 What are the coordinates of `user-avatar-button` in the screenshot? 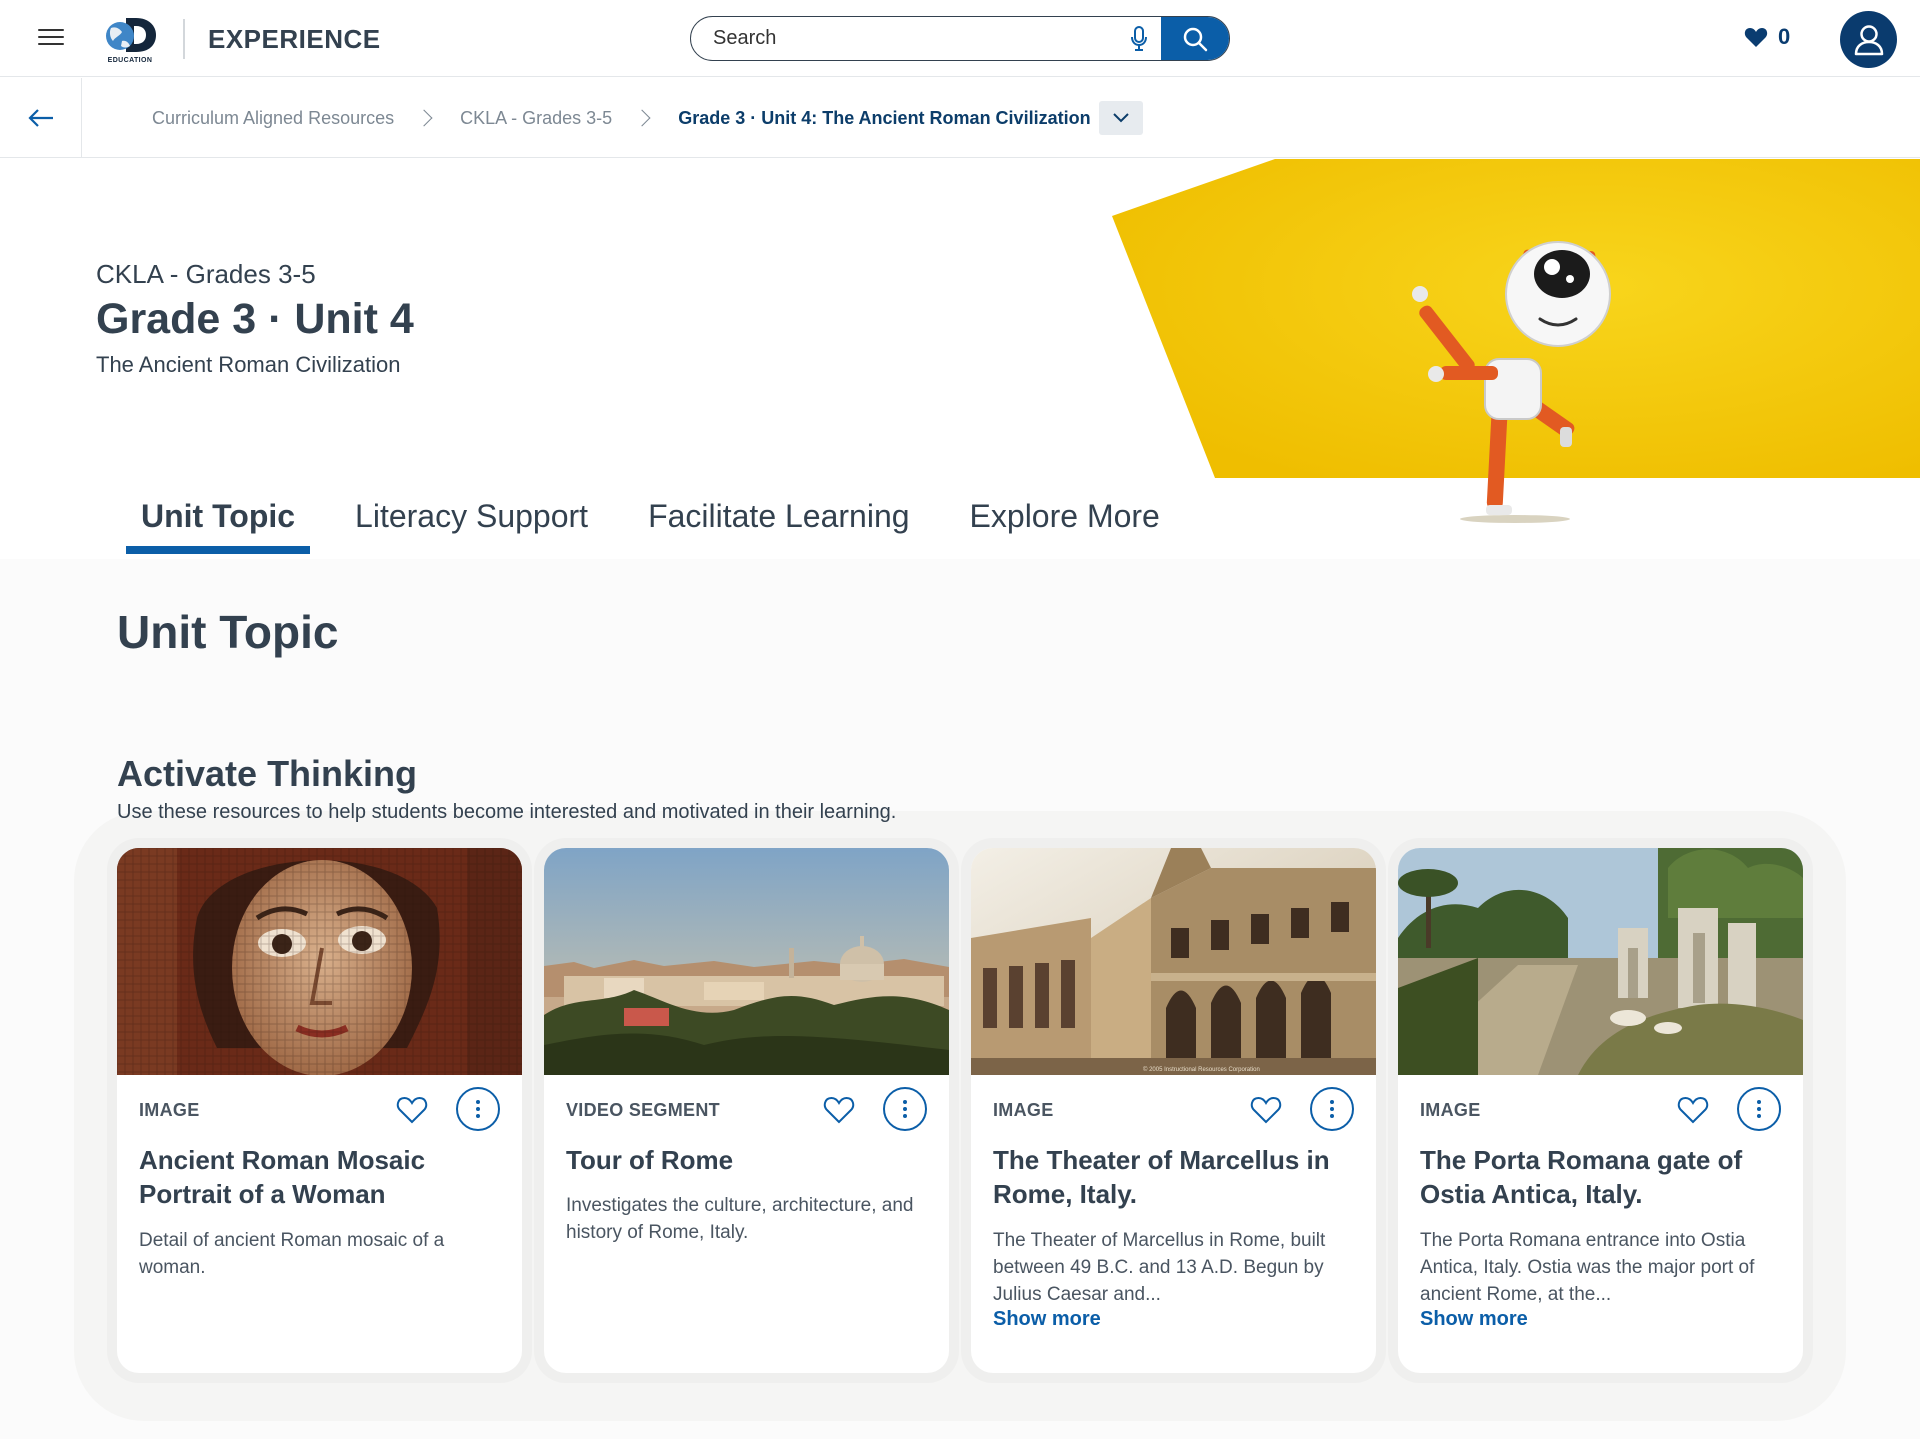 It's located at (1868, 39).